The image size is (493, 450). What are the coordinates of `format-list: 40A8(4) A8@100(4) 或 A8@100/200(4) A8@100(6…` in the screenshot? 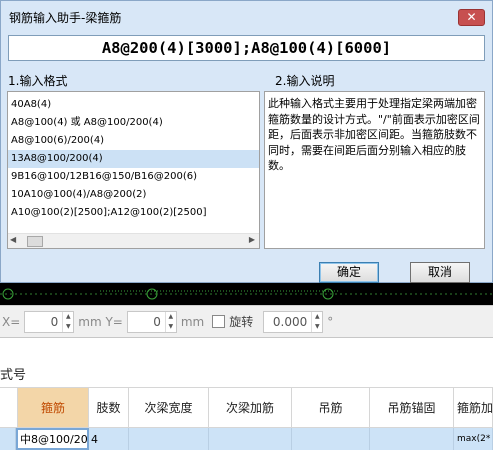 It's located at (133, 157).